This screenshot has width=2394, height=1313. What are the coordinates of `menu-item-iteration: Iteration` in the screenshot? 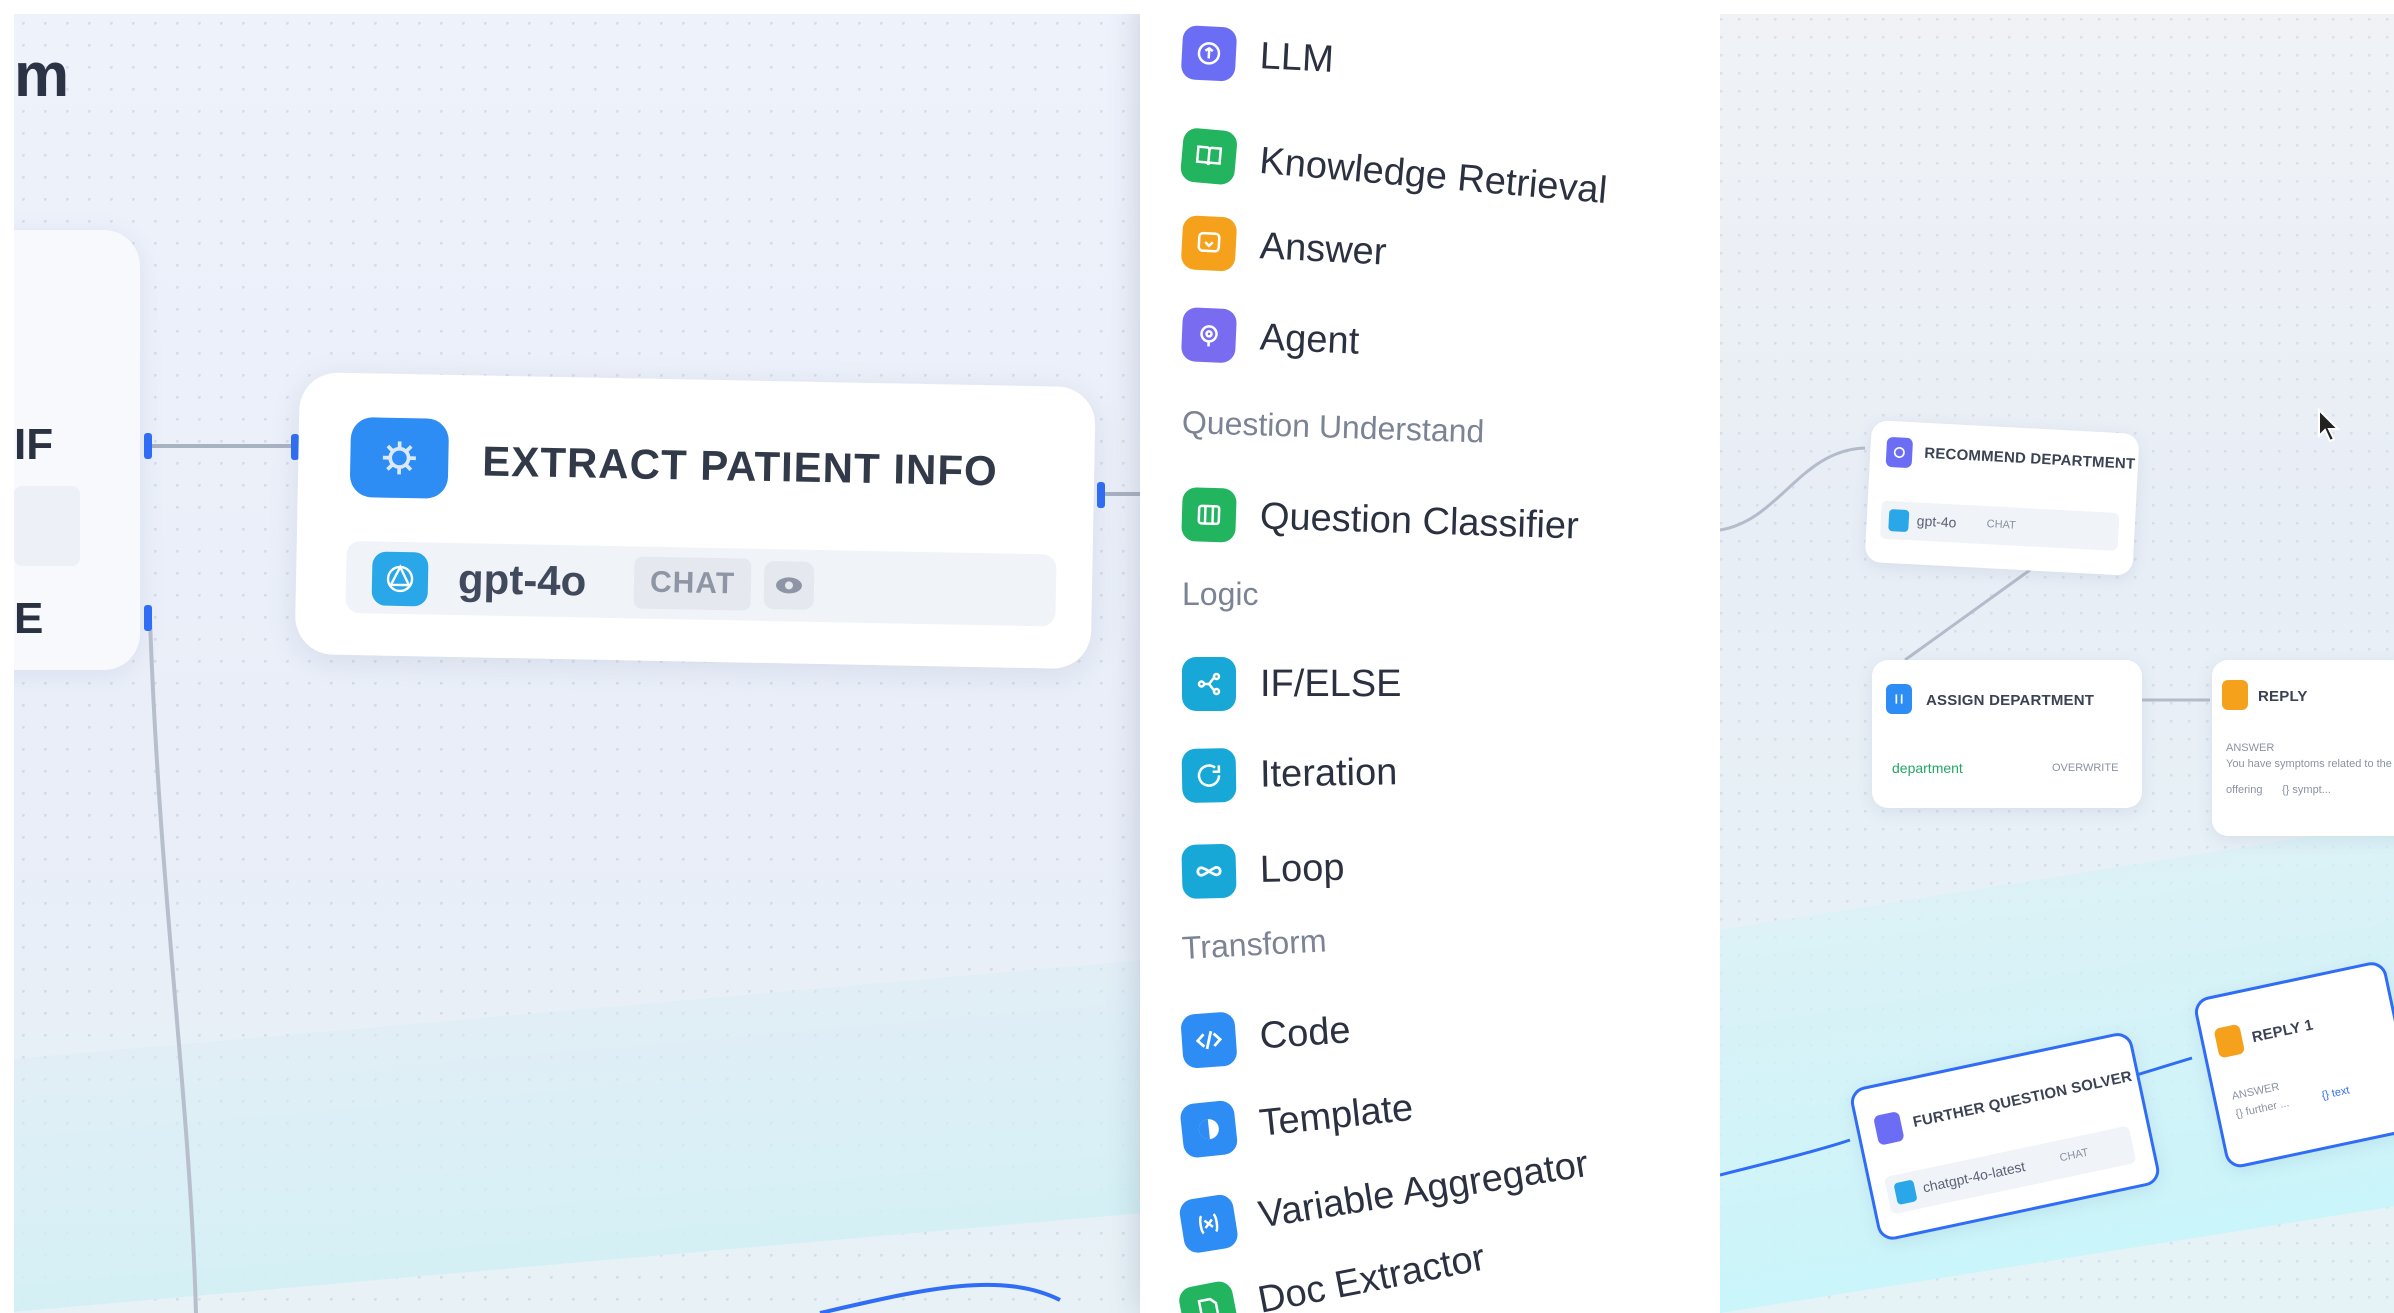 It's located at (1289, 774).